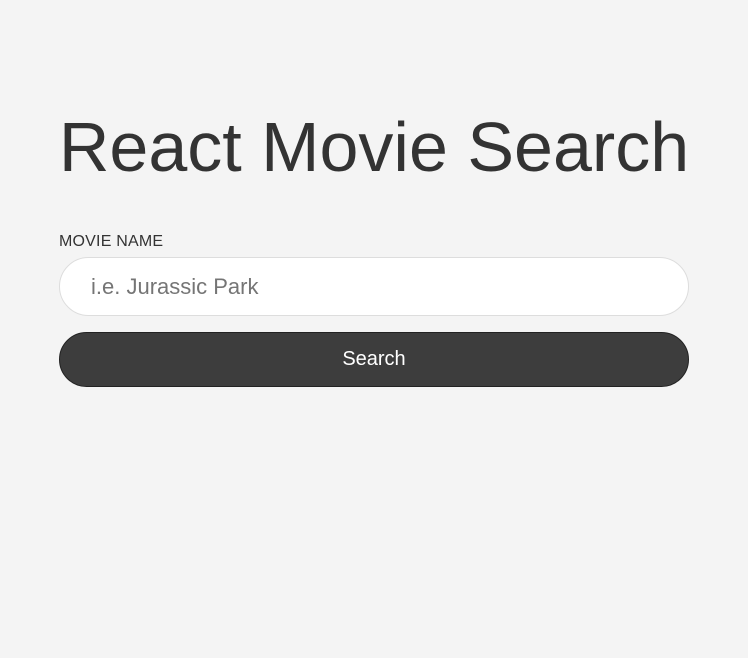  I want to click on search-button: Search, so click(374, 359).